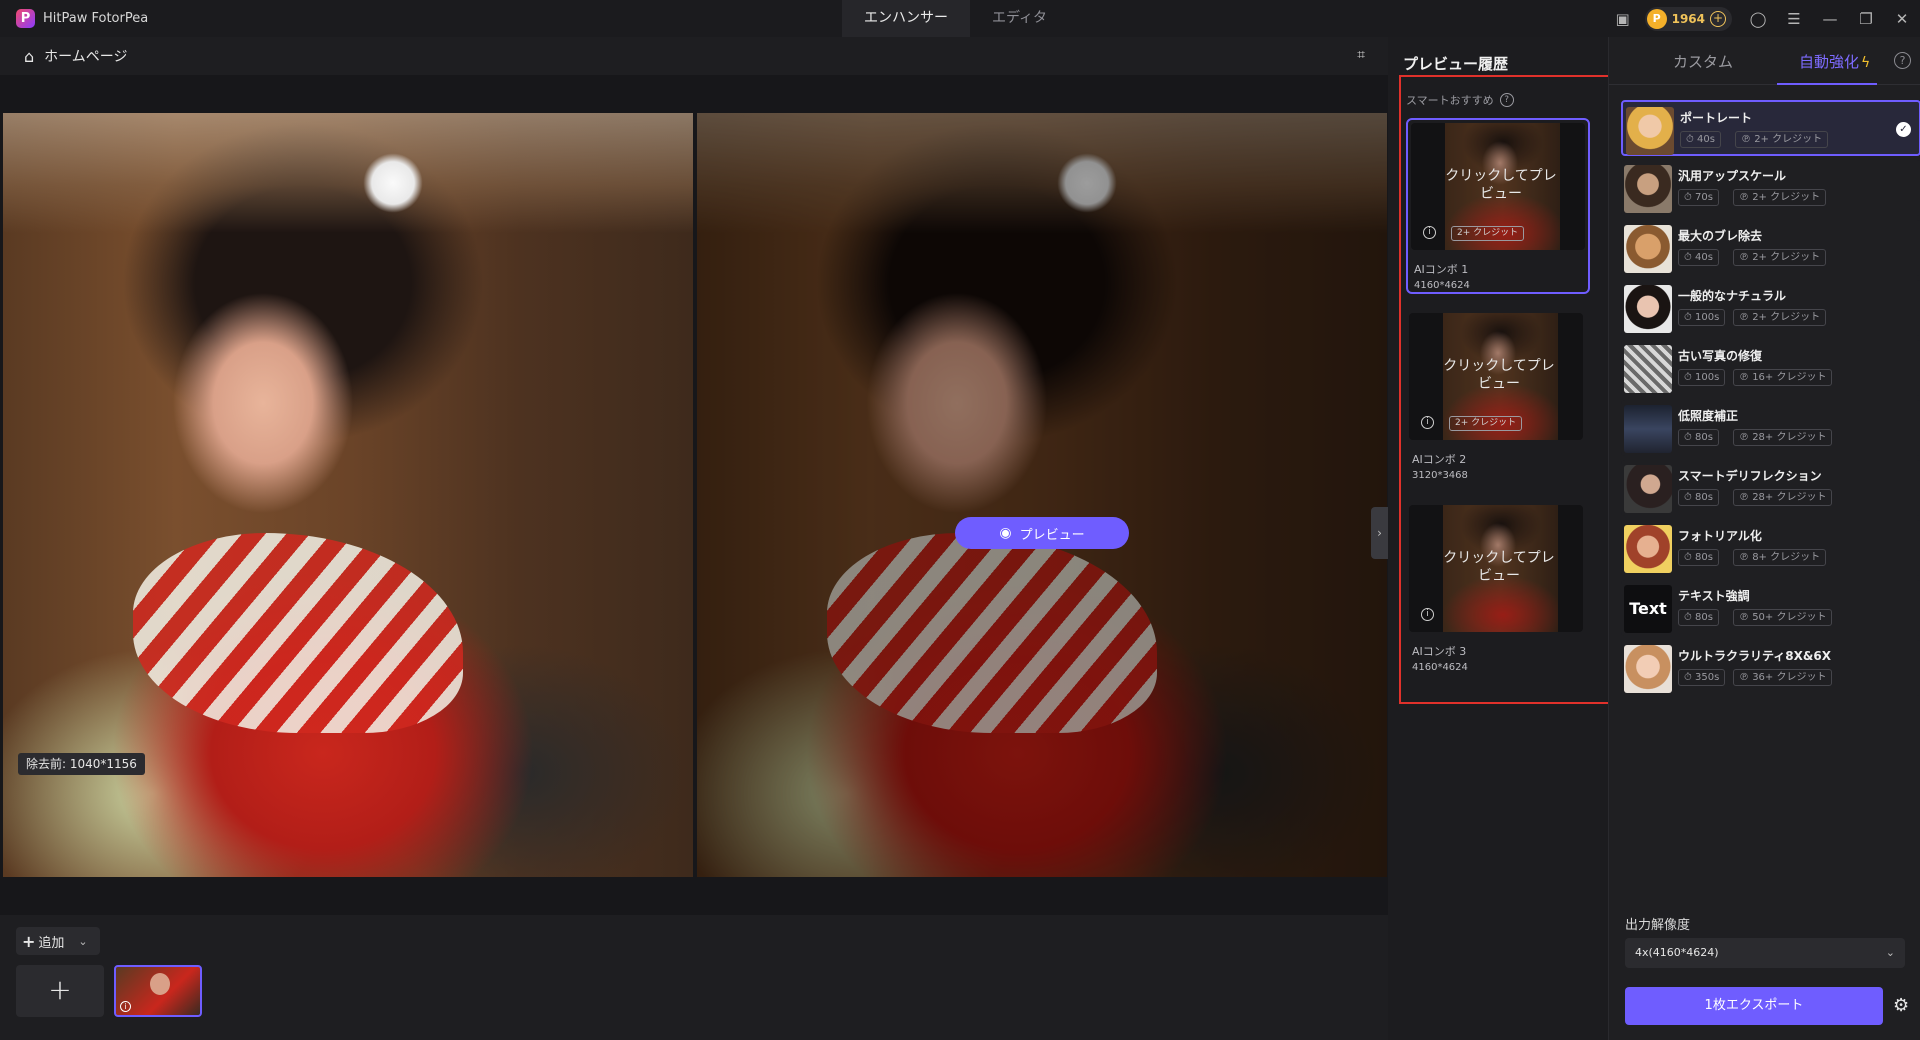  Describe the element at coordinates (75, 56) in the screenshot. I see `home-button: ⌂ ホームページ` at that location.